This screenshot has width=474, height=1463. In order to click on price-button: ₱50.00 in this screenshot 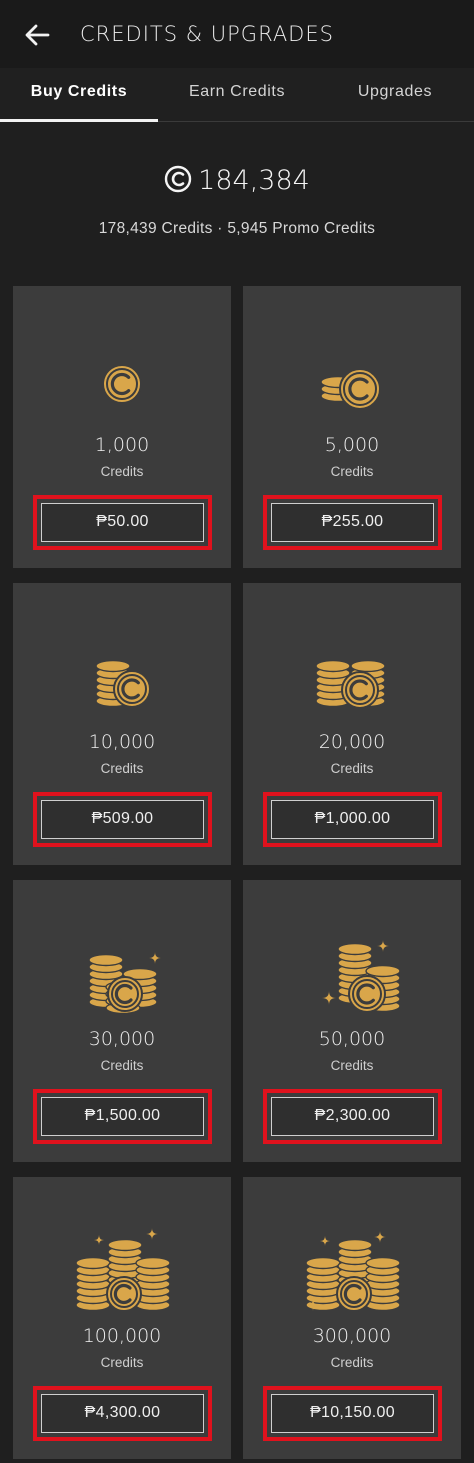, I will do `click(122, 522)`.